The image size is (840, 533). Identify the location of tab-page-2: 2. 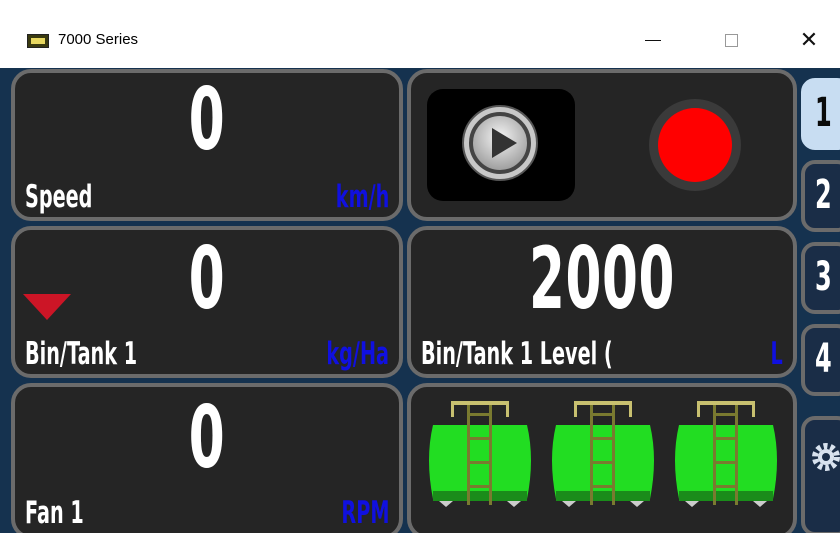
(820, 196).